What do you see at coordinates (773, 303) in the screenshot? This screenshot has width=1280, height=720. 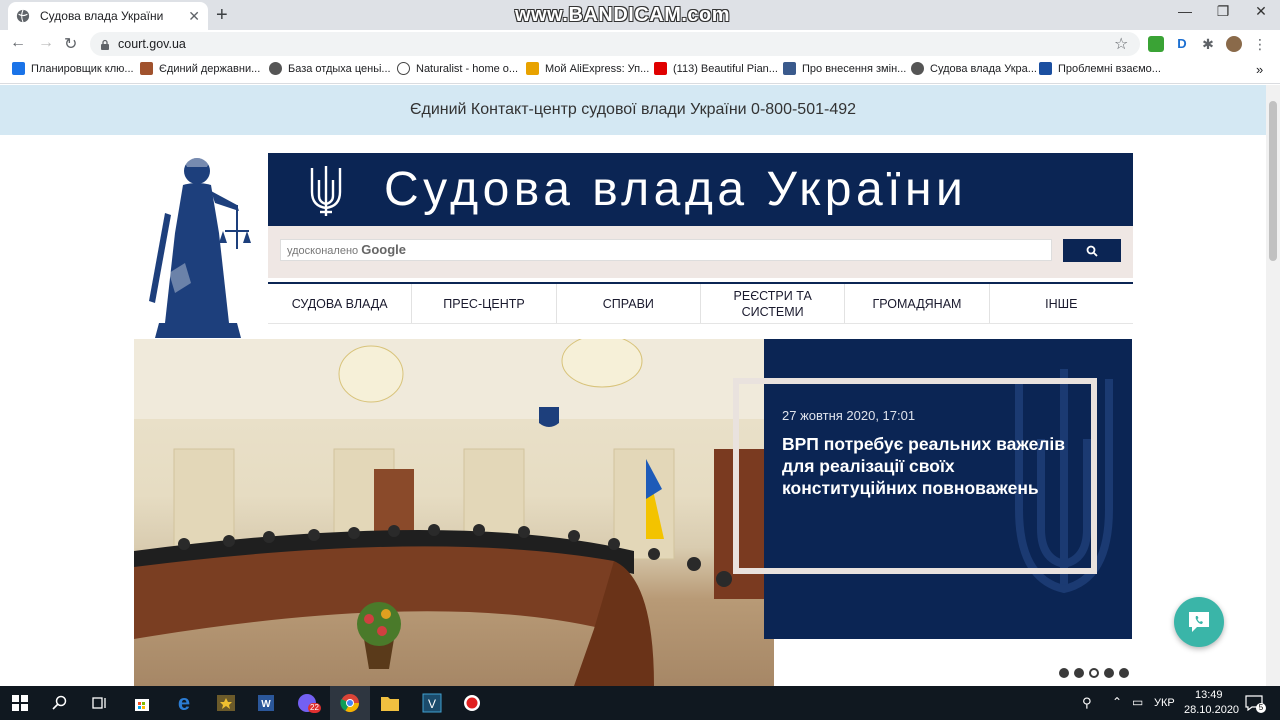 I see `nav-registries: РЕЄСТРИ ТА СИСТЕМИ` at bounding box center [773, 303].